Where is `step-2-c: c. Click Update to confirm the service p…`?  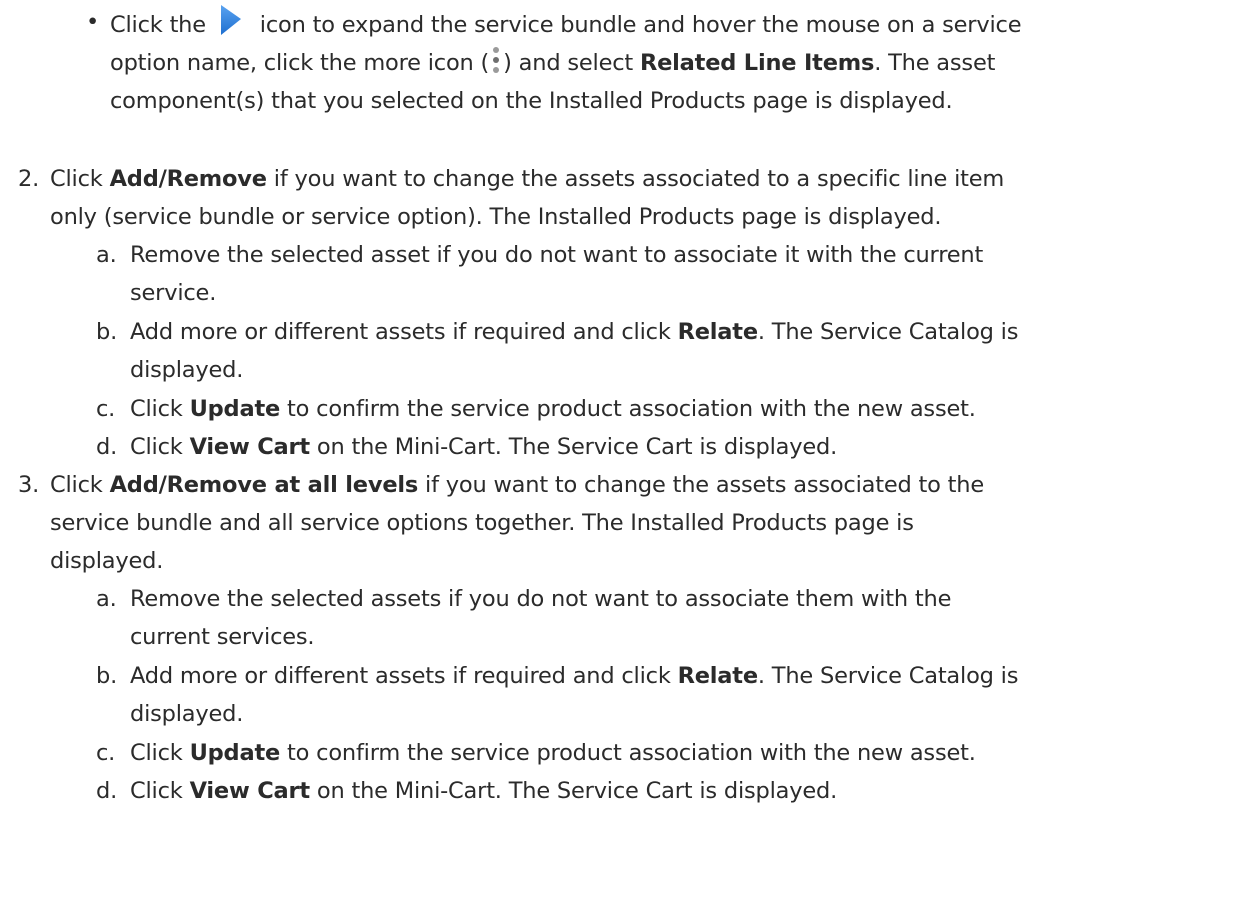
step-2-c: c. Click Update to confirm the service p… is located at coordinates (673, 409).